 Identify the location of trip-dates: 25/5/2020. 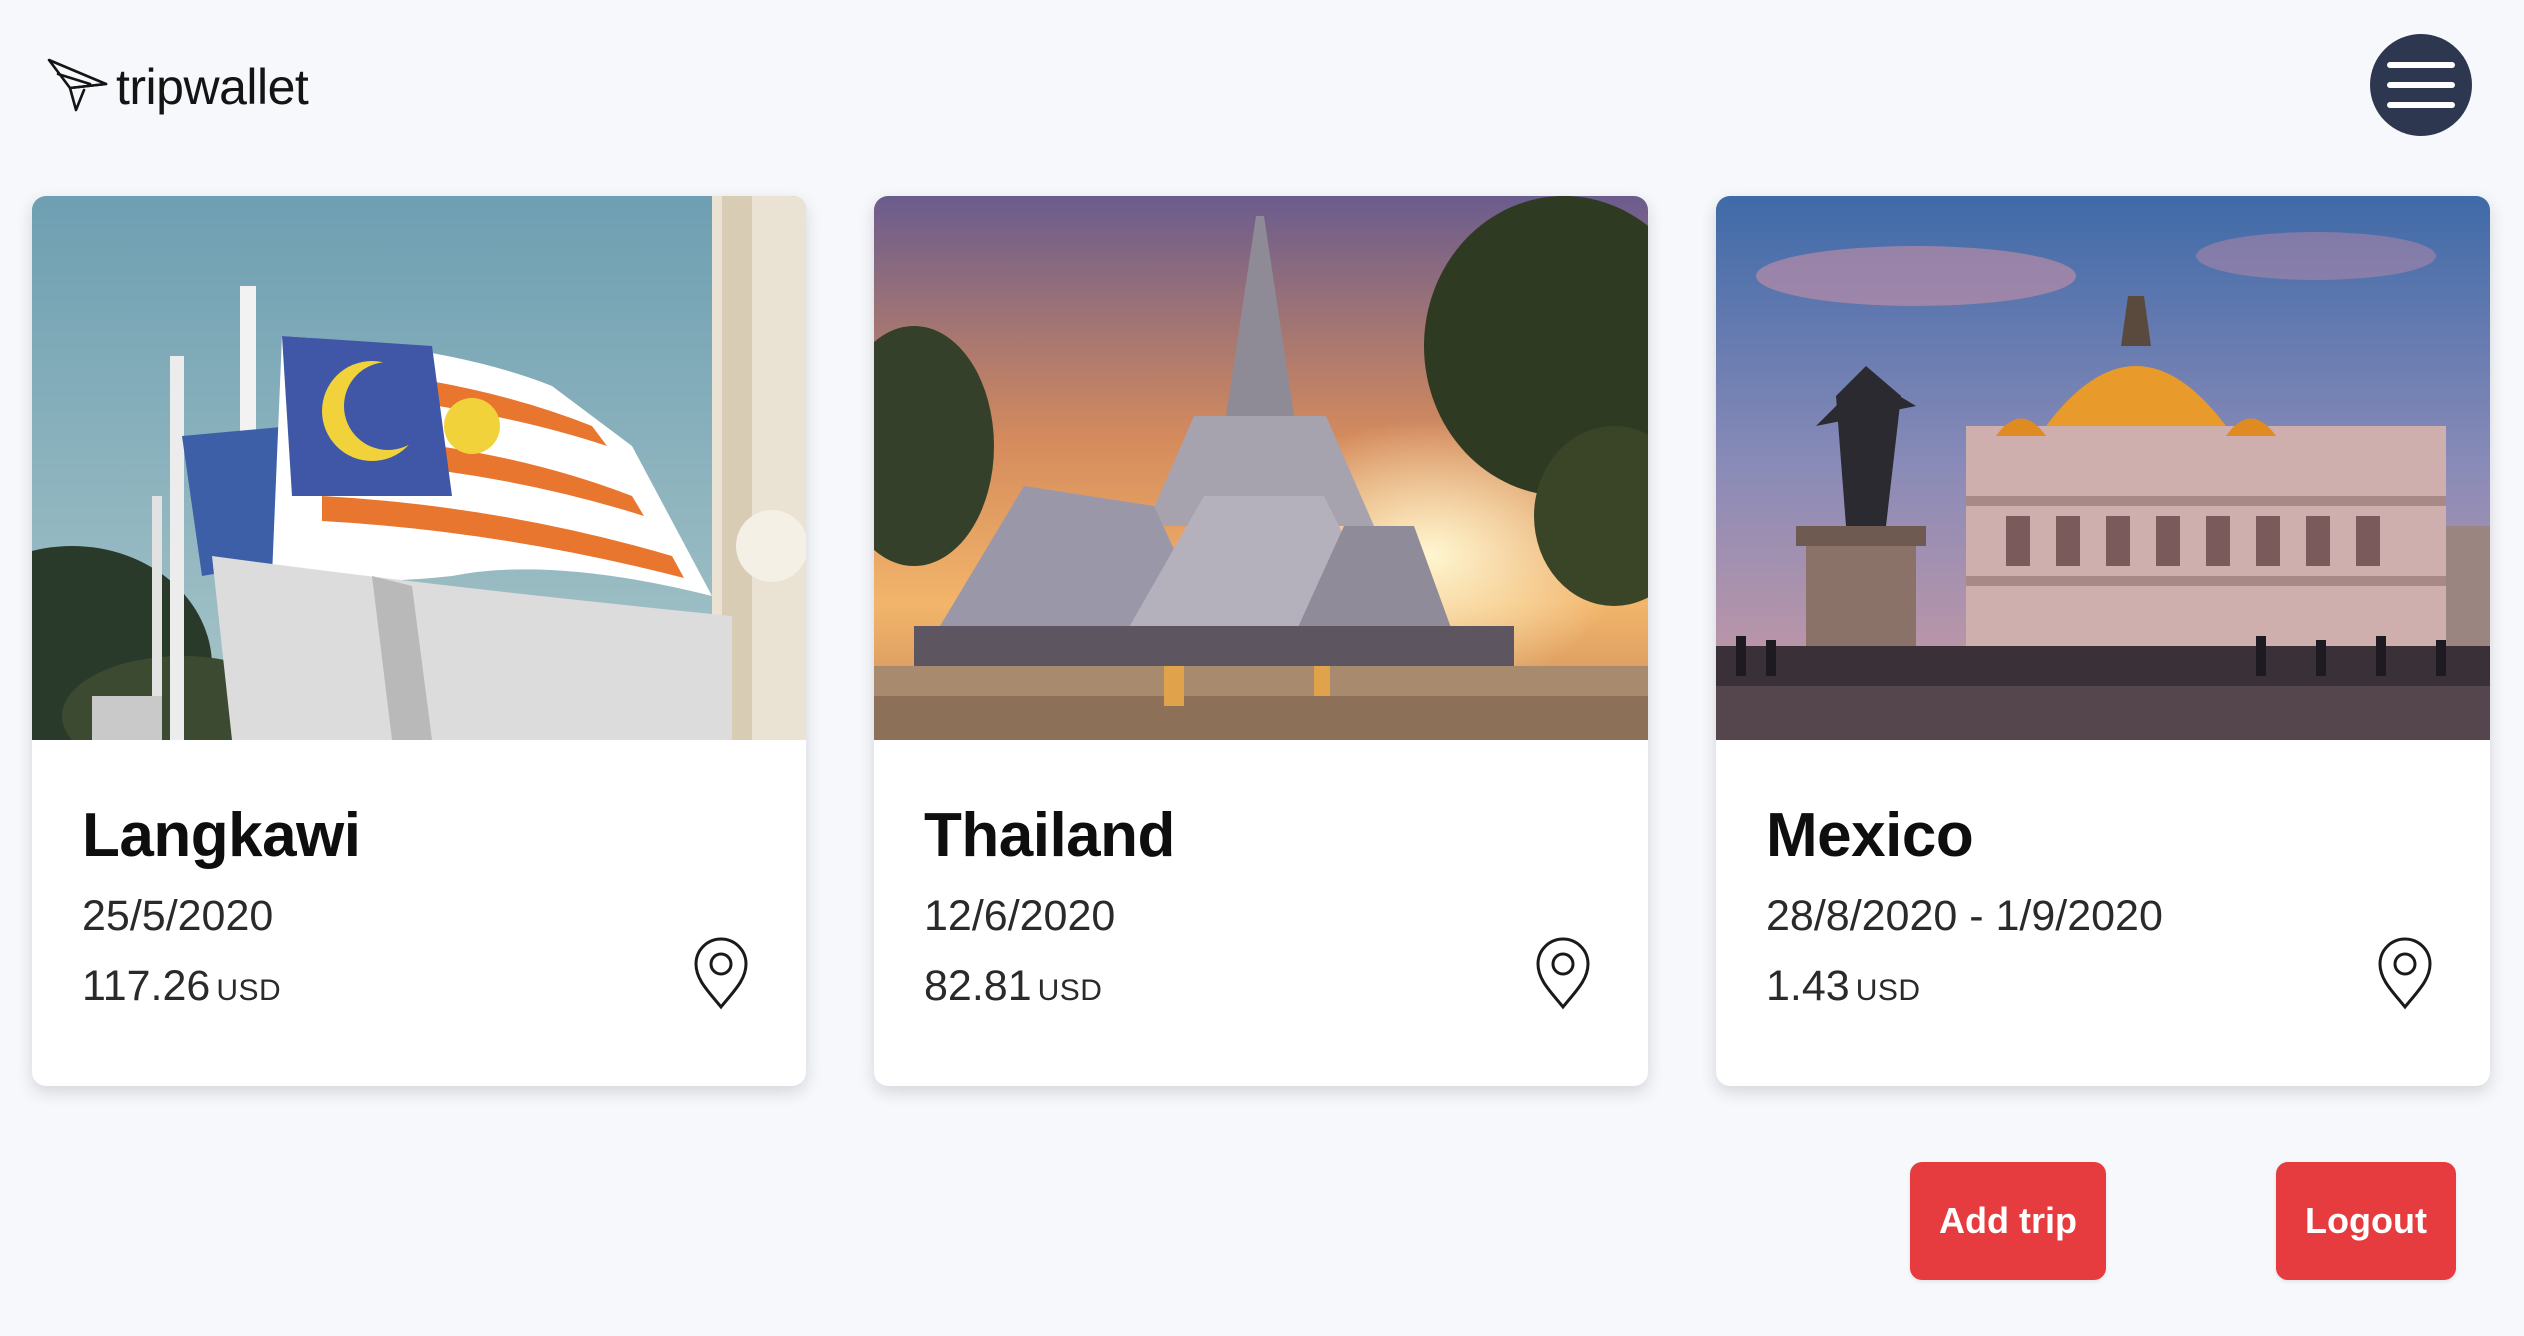
(178, 916).